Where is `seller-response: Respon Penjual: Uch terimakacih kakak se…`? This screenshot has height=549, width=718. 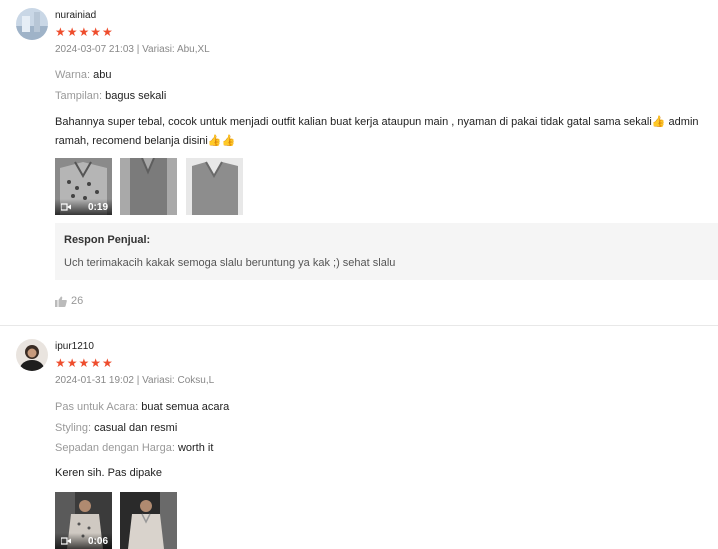 seller-response: Respon Penjual: Uch terimakacih kakak se… is located at coordinates (386, 251).